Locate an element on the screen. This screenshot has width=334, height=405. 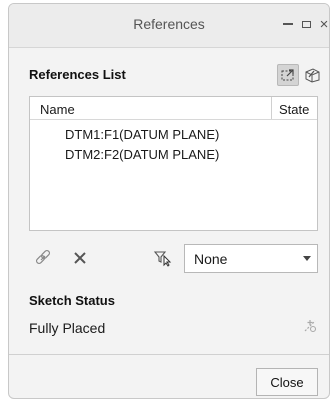
delete-x-icon-graphic is located at coordinates (80, 258).